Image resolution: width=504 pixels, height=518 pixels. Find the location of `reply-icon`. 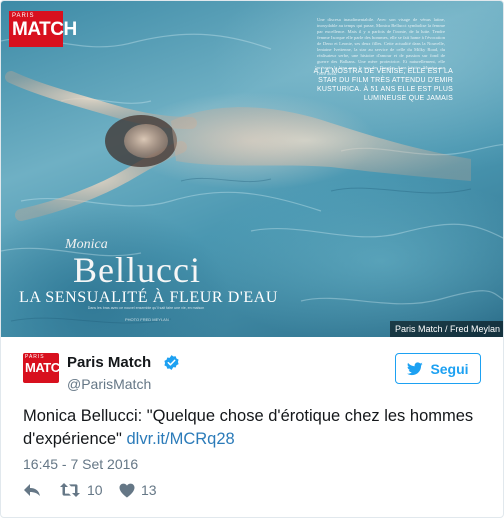

reply-icon is located at coordinates (32, 490).